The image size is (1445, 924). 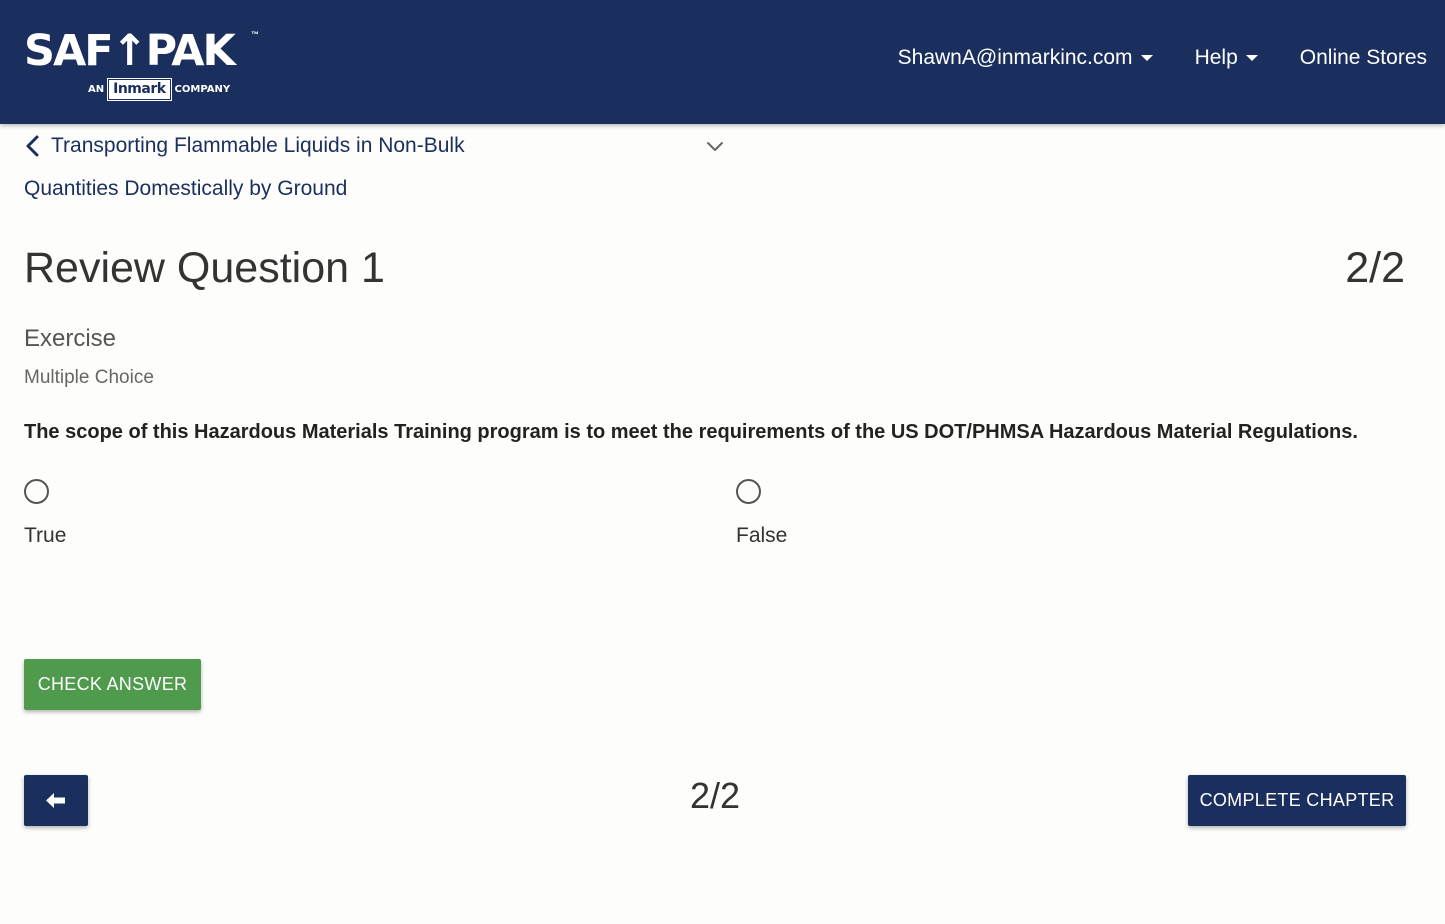 I want to click on arrow-left-icon, so click(x=55, y=800).